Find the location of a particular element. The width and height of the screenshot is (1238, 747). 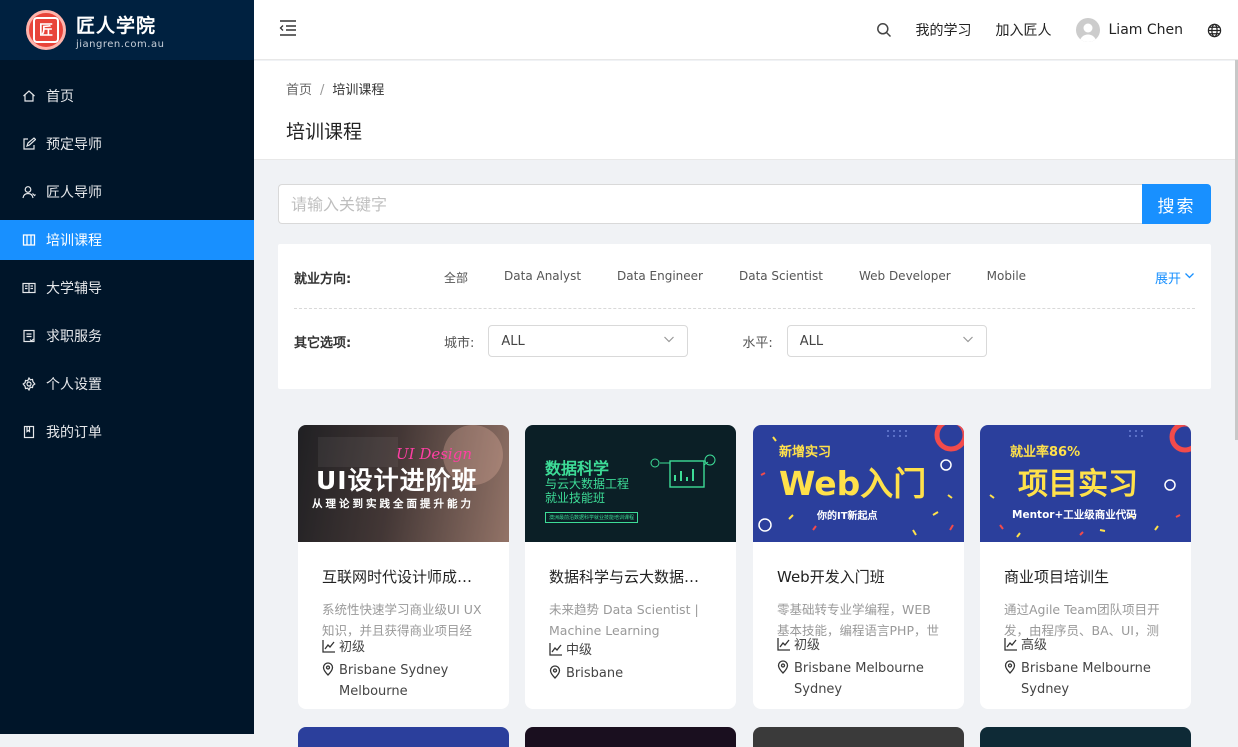

banner-title: UI设计进阶班 is located at coordinates (397, 480).